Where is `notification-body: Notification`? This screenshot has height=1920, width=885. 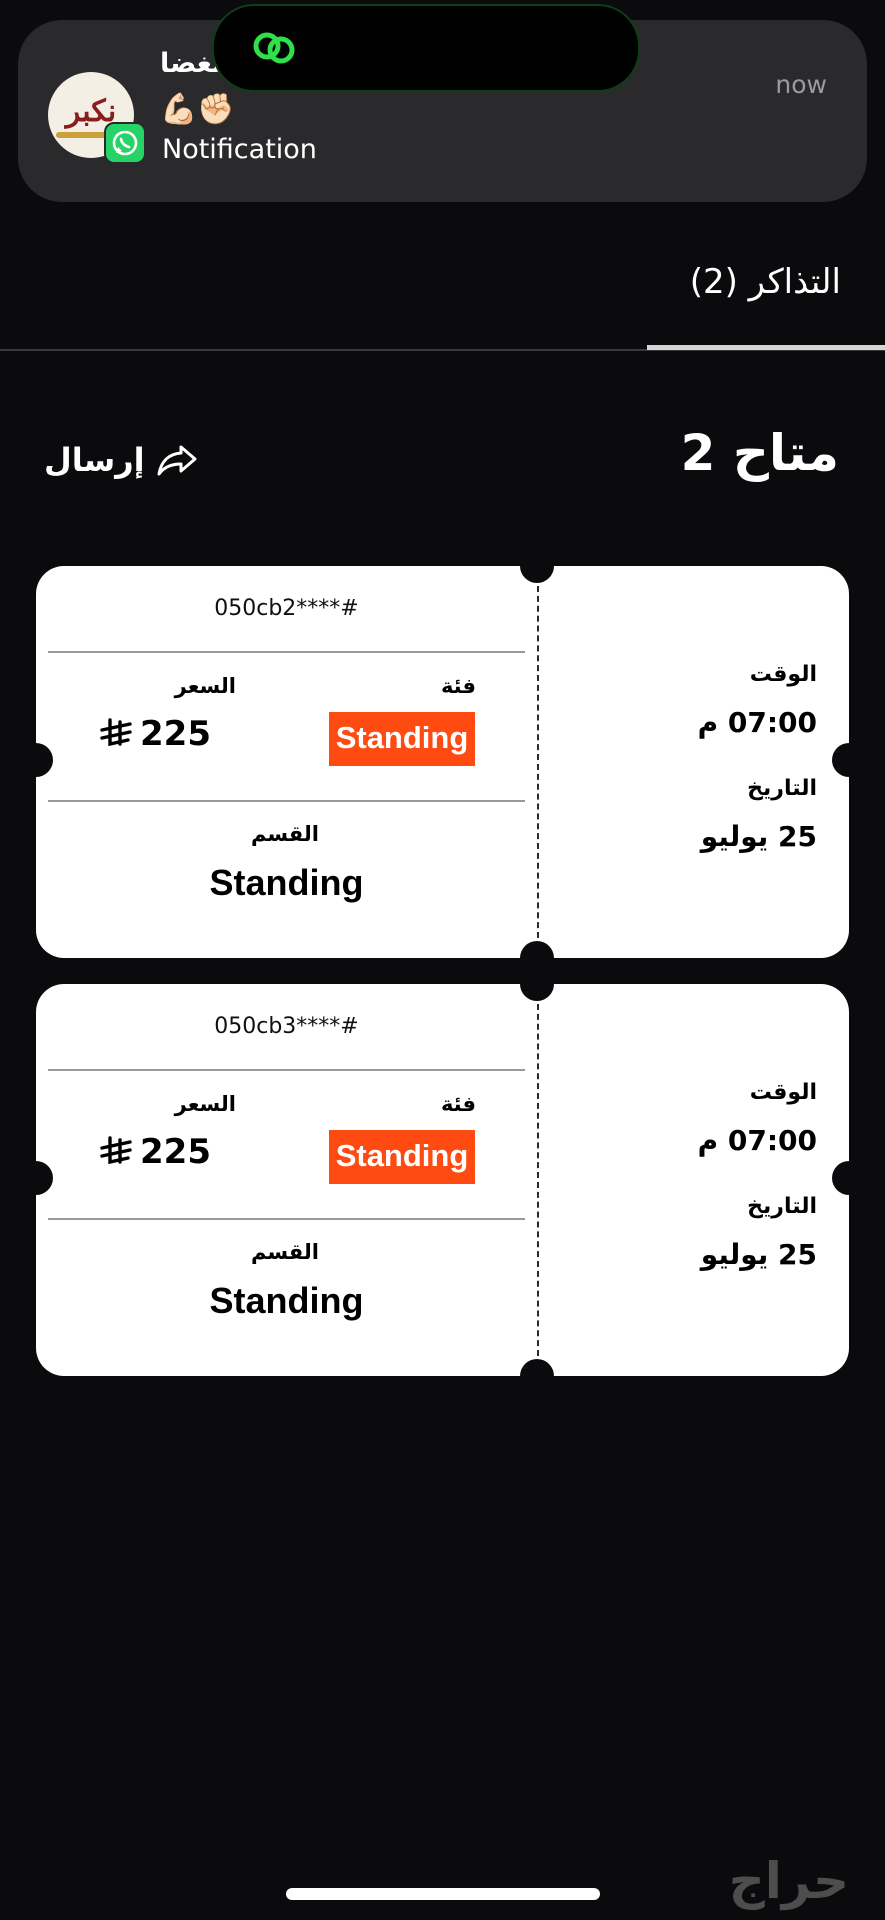
notification-body: Notification is located at coordinates (239, 149).